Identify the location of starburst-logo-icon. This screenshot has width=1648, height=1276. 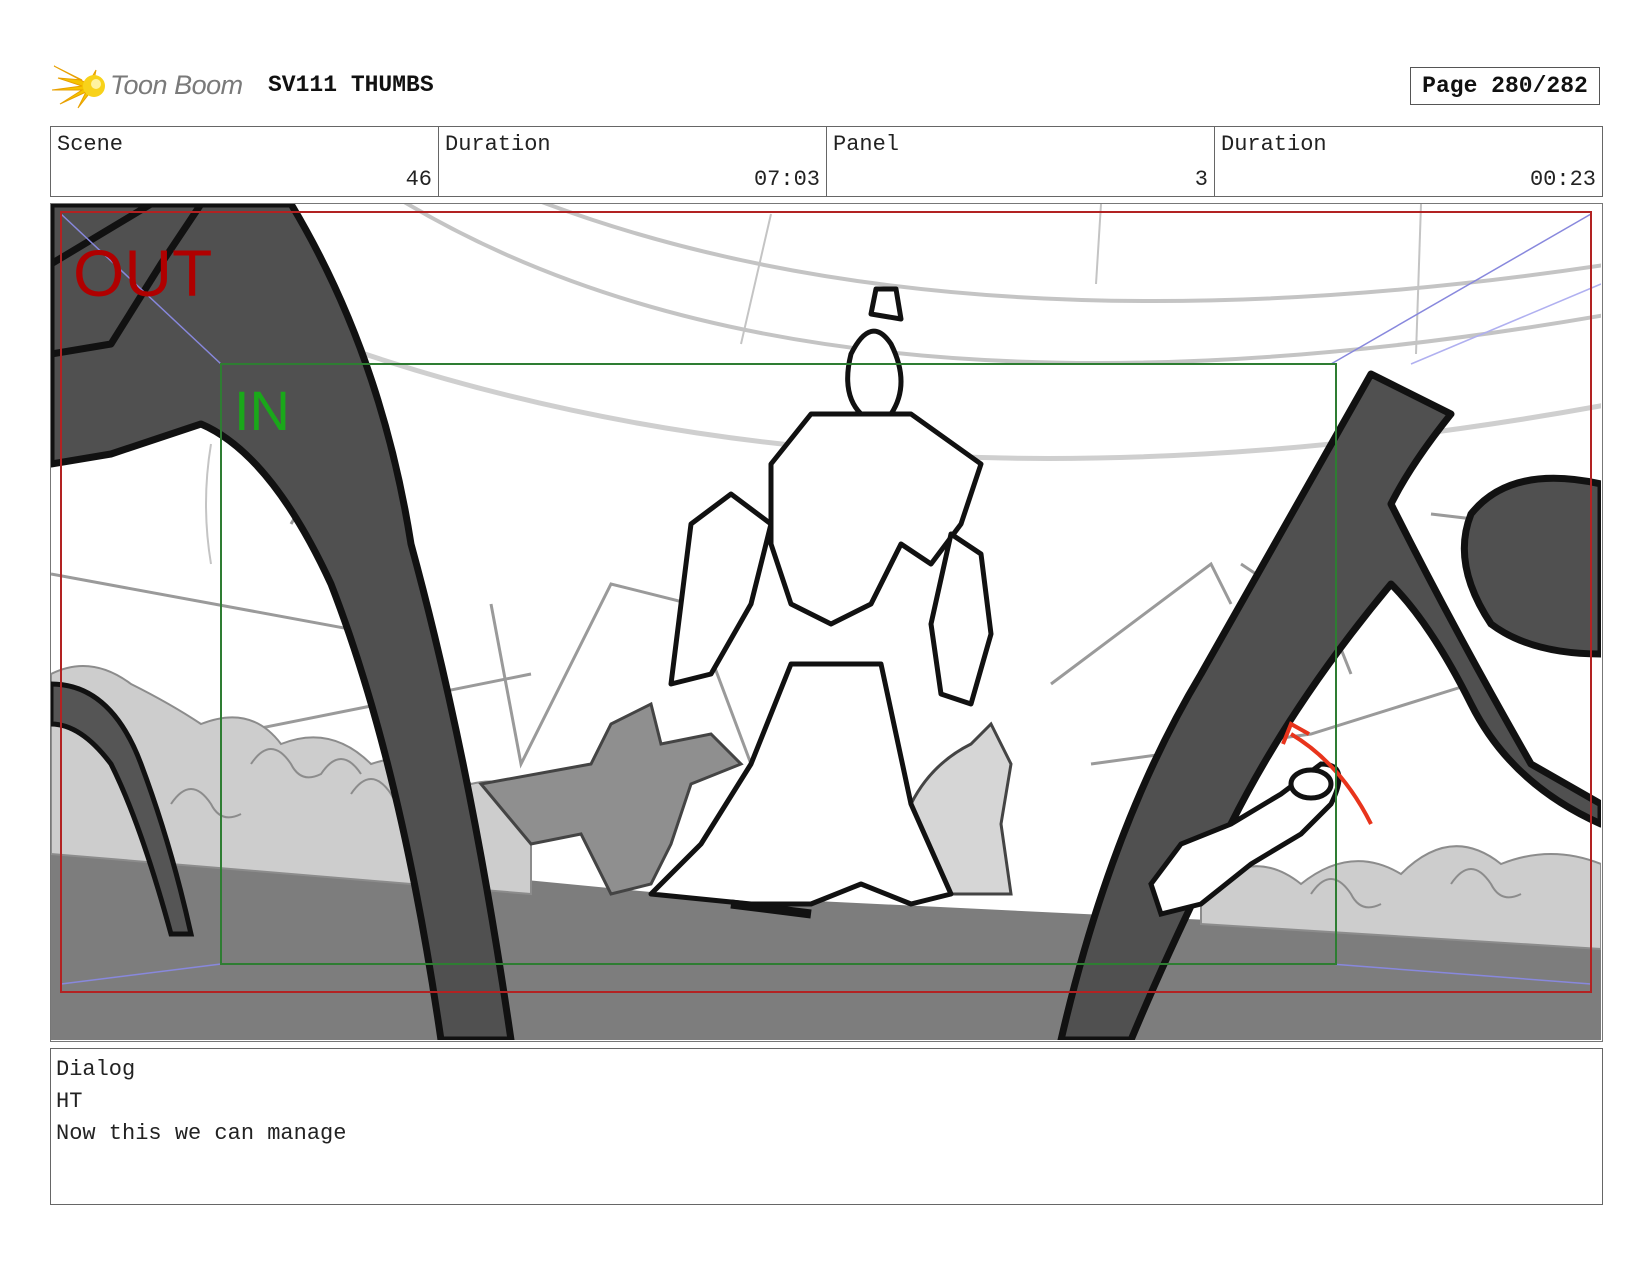
(78, 87).